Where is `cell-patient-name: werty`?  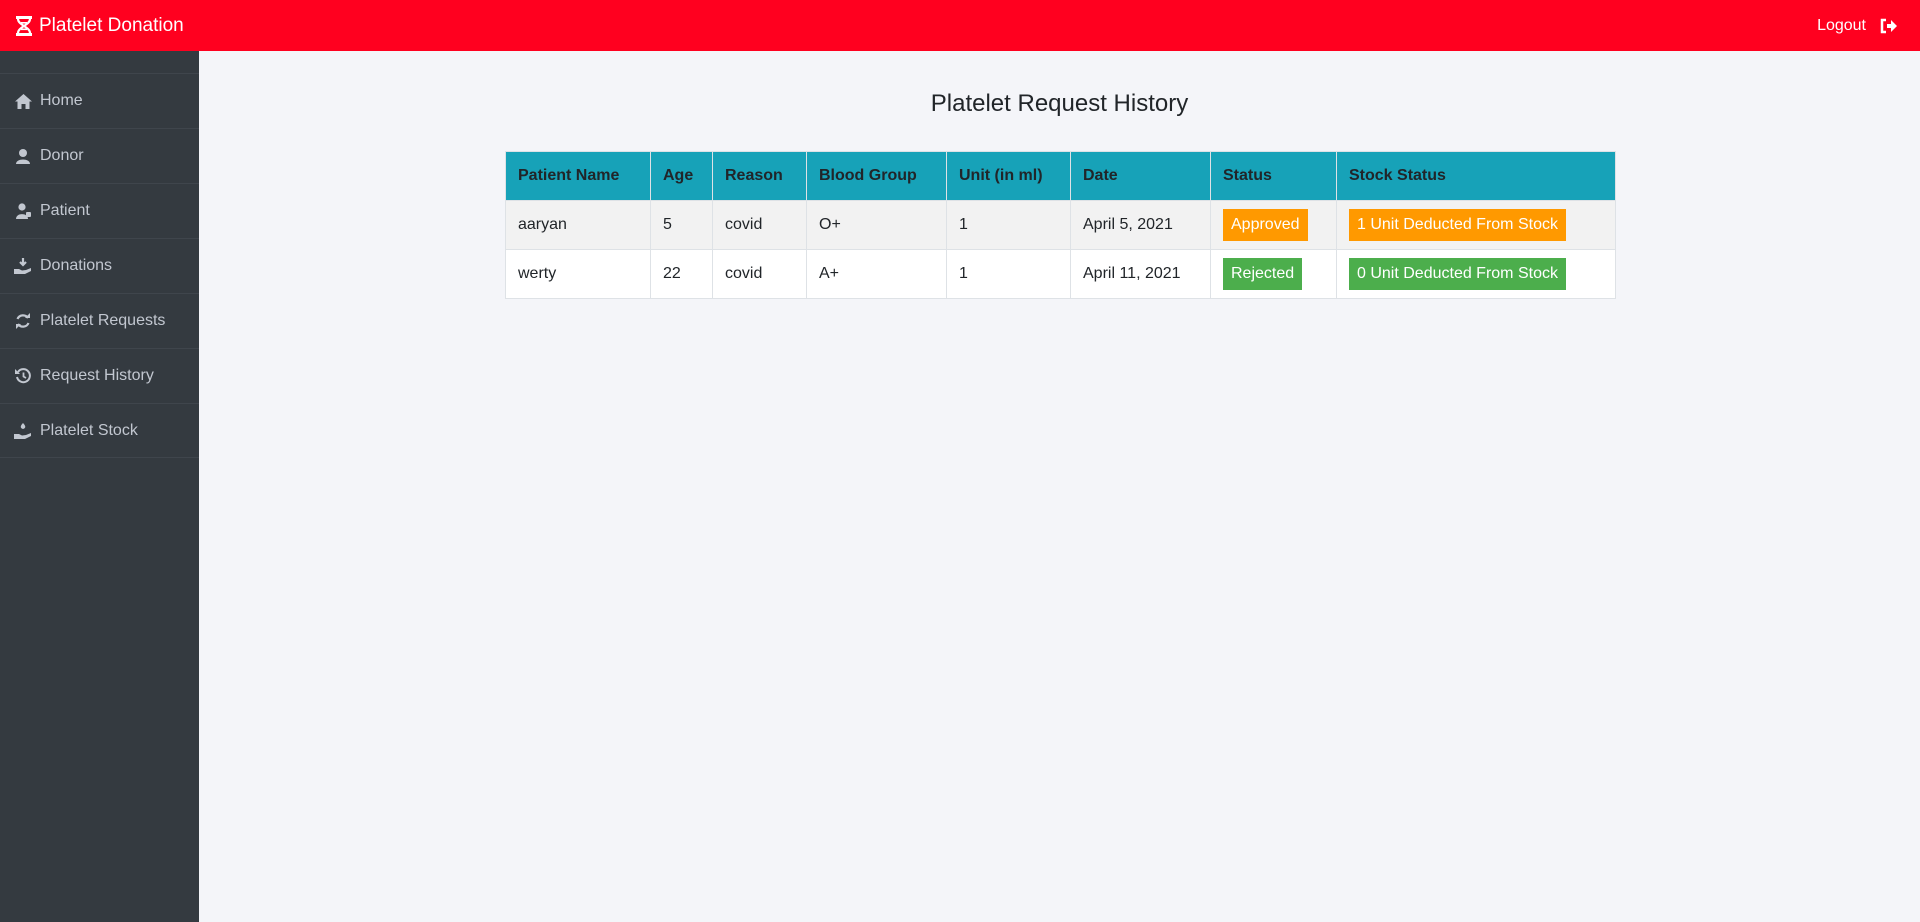 cell-patient-name: werty is located at coordinates (578, 274).